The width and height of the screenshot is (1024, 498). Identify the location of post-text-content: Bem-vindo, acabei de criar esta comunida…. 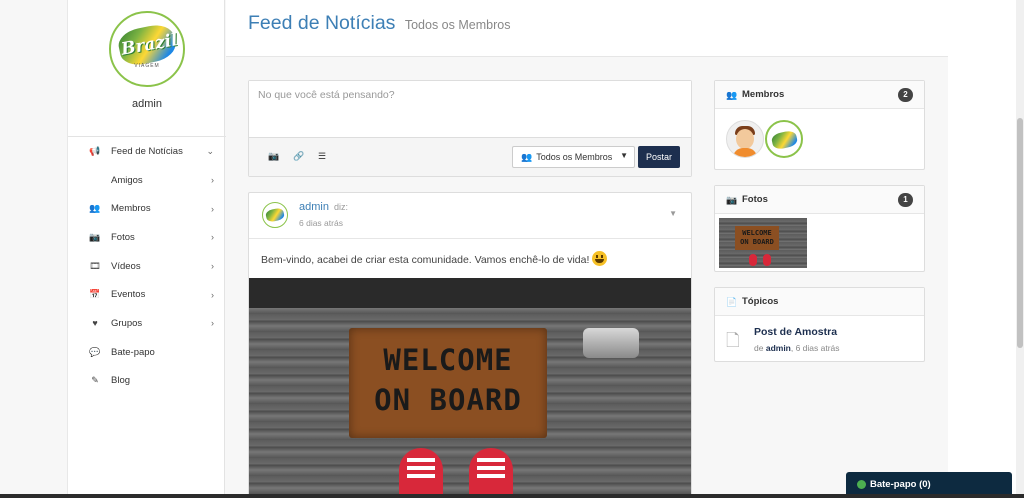
(425, 260).